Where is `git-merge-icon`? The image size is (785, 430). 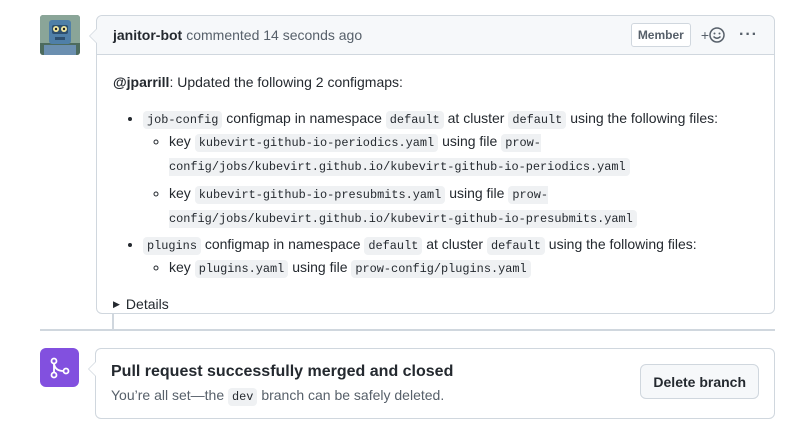
git-merge-icon is located at coordinates (59, 367).